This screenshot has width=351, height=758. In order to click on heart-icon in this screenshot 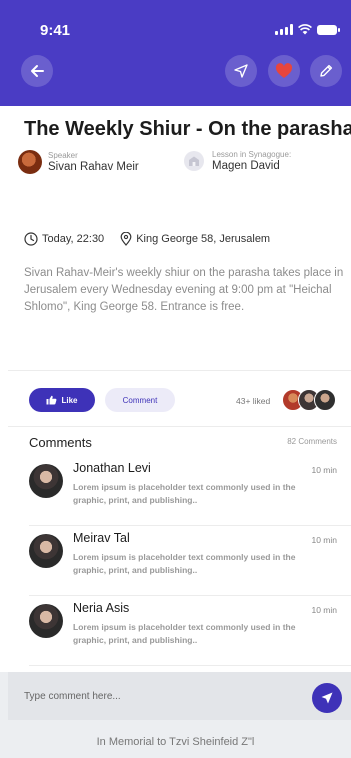, I will do `click(284, 70)`.